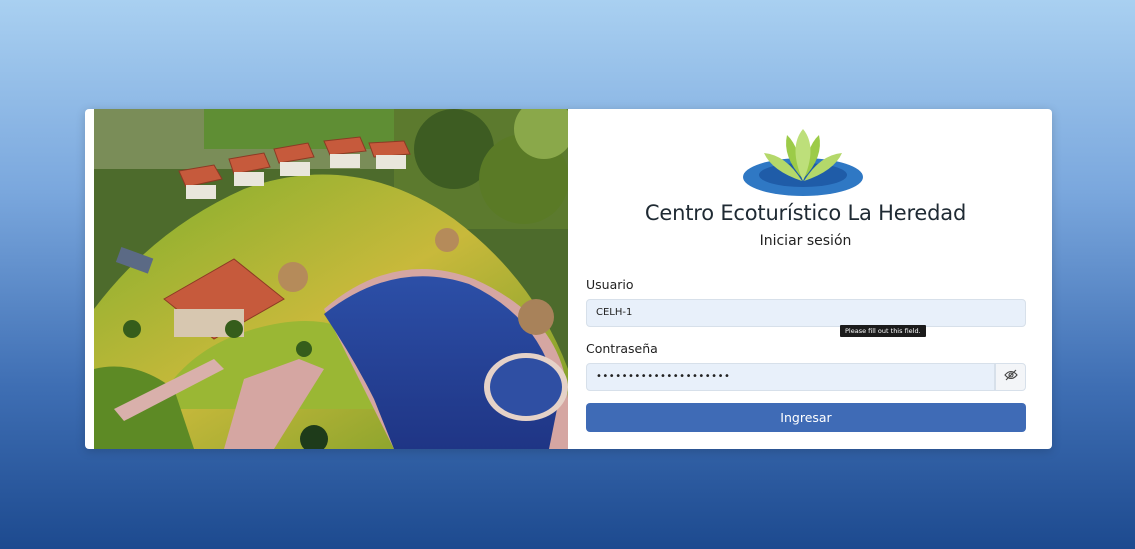 The height and width of the screenshot is (549, 1135). I want to click on submit-button: Ingresar, so click(806, 417).